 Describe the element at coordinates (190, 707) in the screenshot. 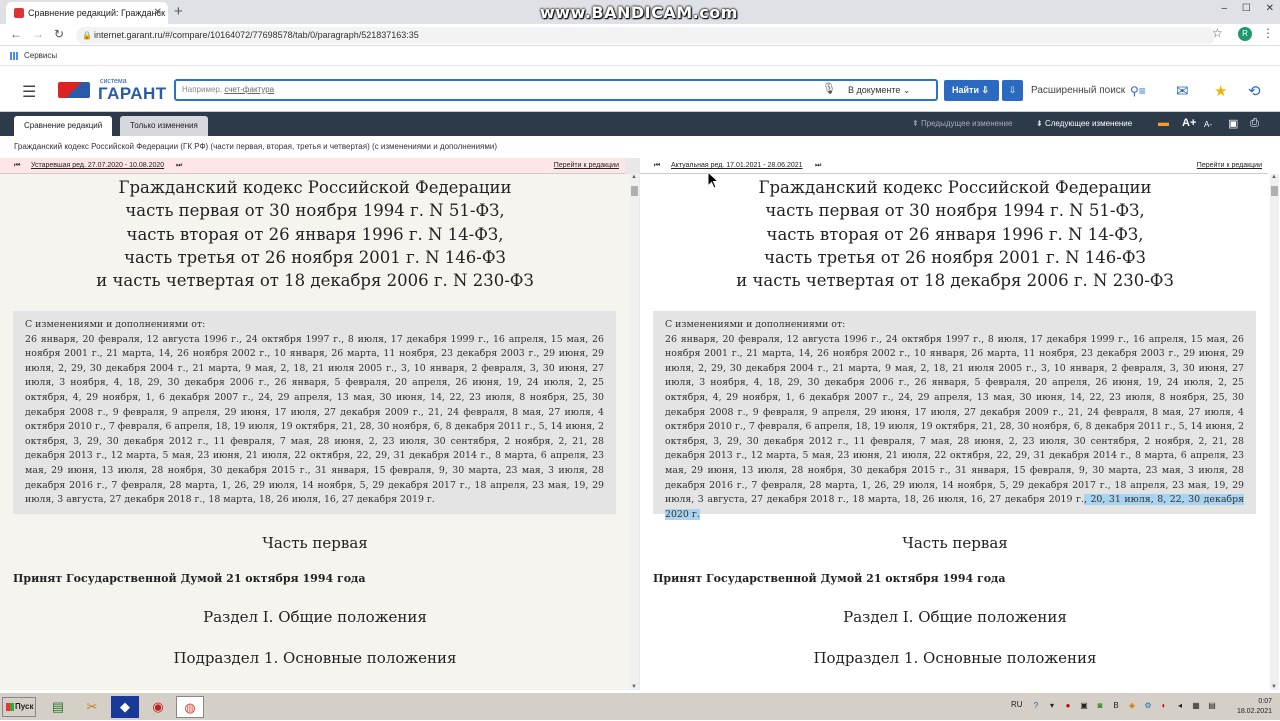

I see `chrome-icon: ◍` at that location.